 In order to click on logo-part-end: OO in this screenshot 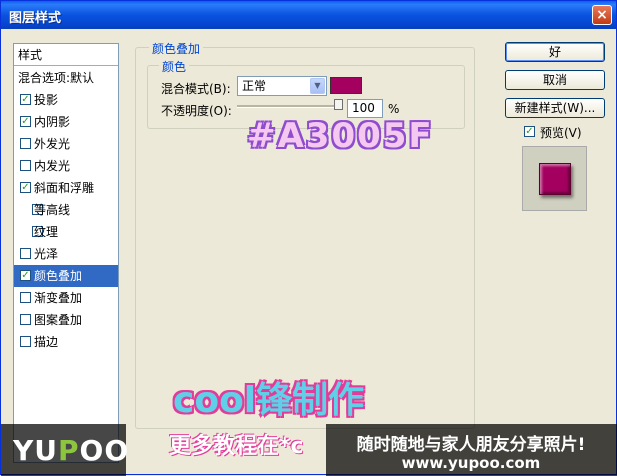, I will do `click(104, 450)`.